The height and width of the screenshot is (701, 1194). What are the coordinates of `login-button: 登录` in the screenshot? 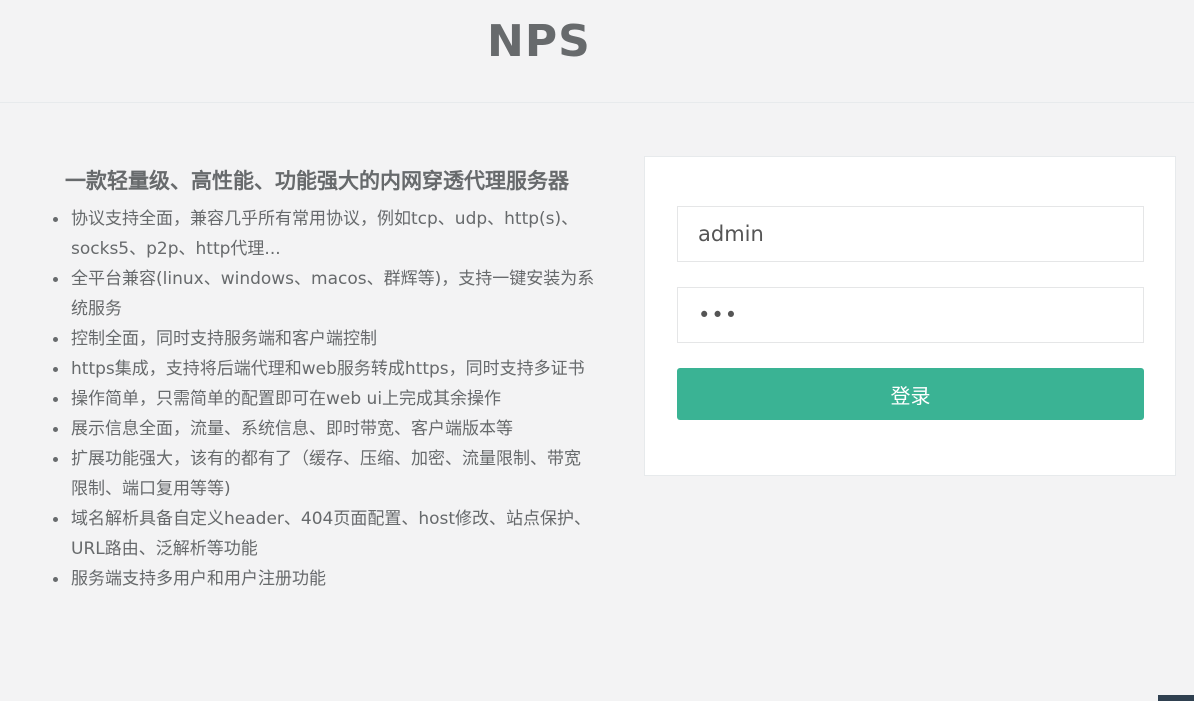 It's located at (910, 394).